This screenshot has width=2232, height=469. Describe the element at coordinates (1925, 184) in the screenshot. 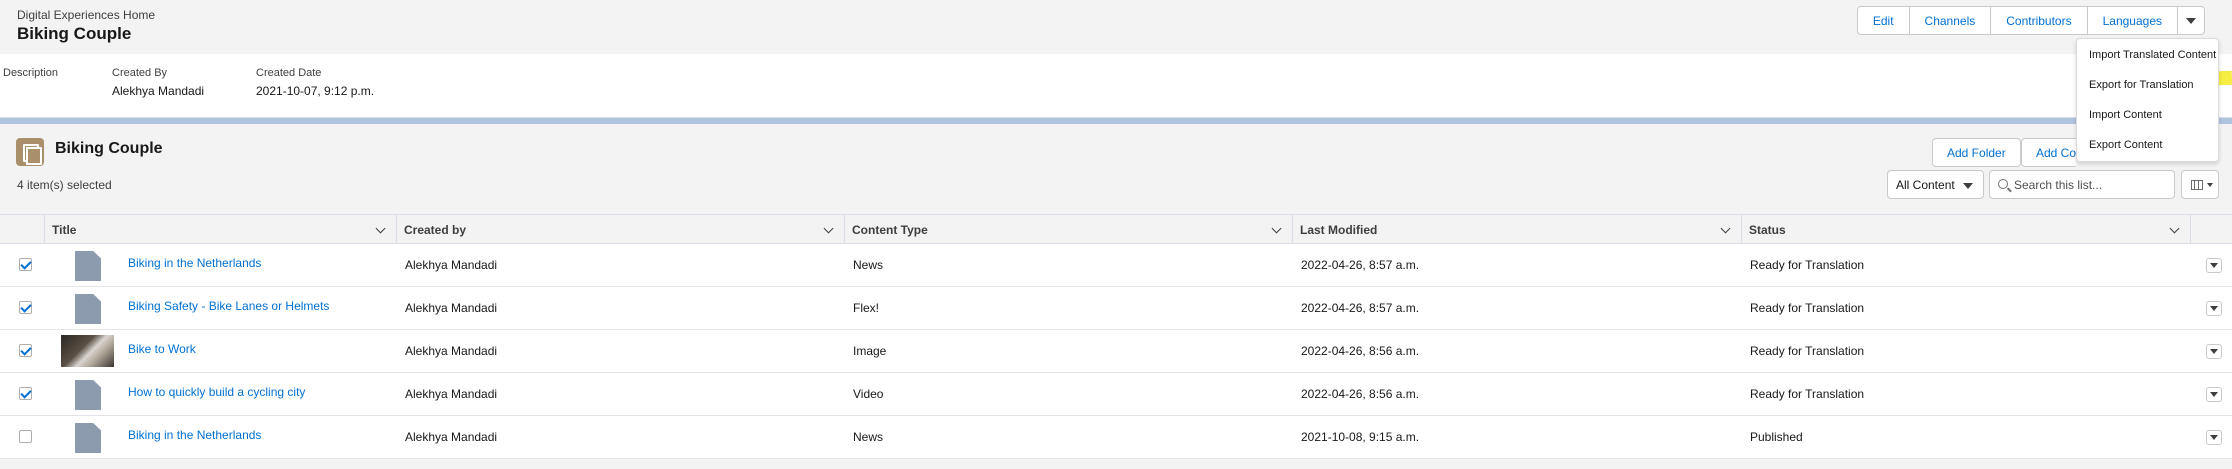

I see `content-filter-value: All Content` at that location.